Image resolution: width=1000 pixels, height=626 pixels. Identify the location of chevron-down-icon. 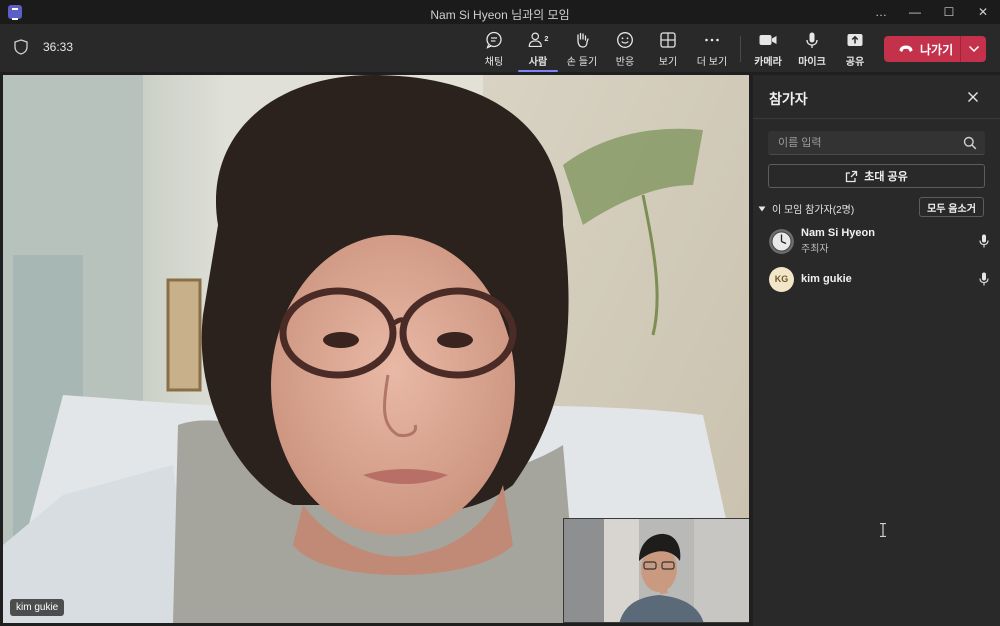
(973, 49).